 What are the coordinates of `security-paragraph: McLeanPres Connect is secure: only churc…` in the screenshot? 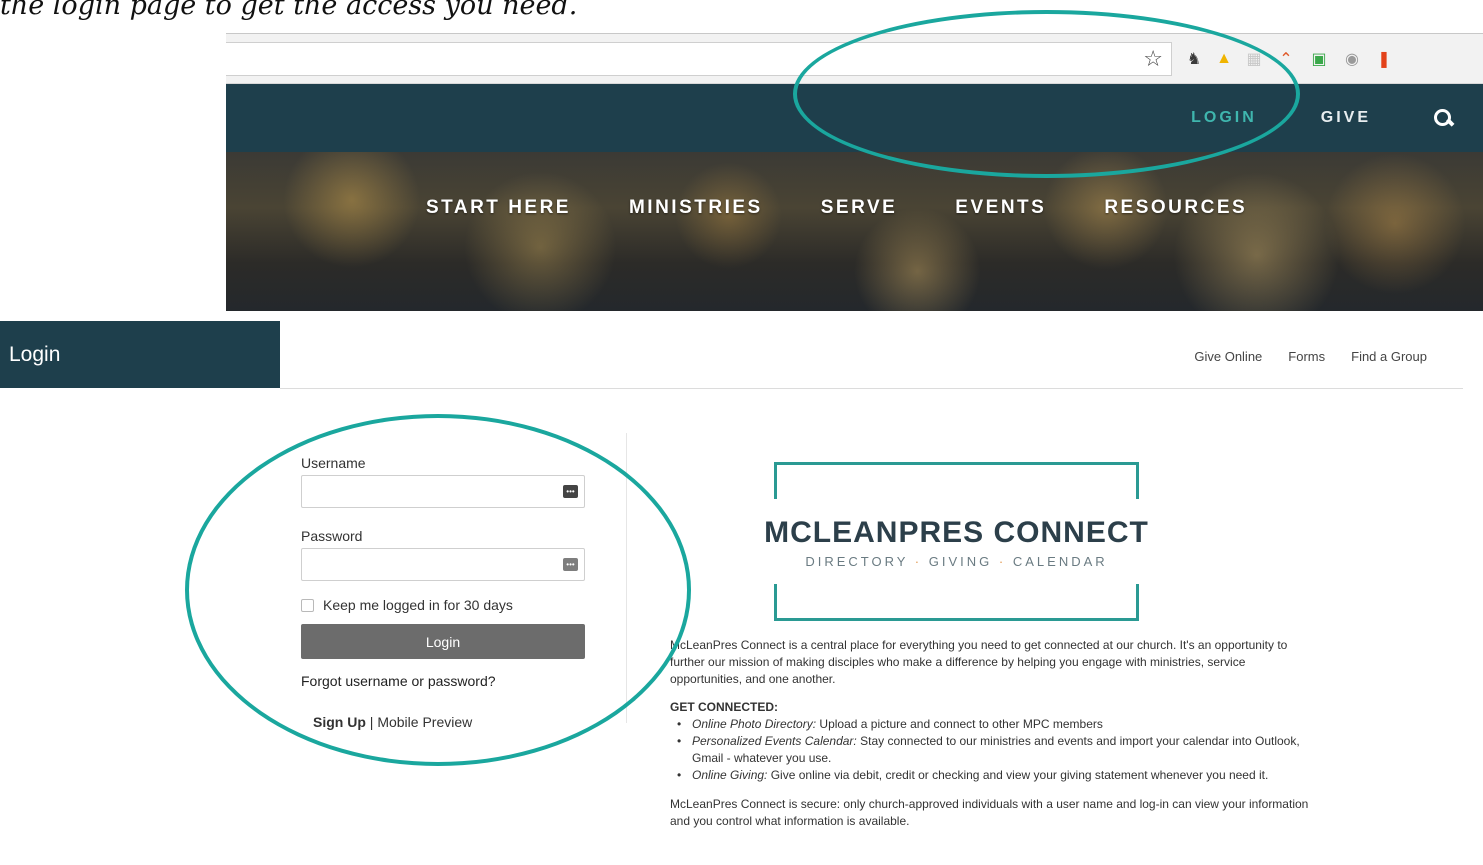 It's located at (989, 812).